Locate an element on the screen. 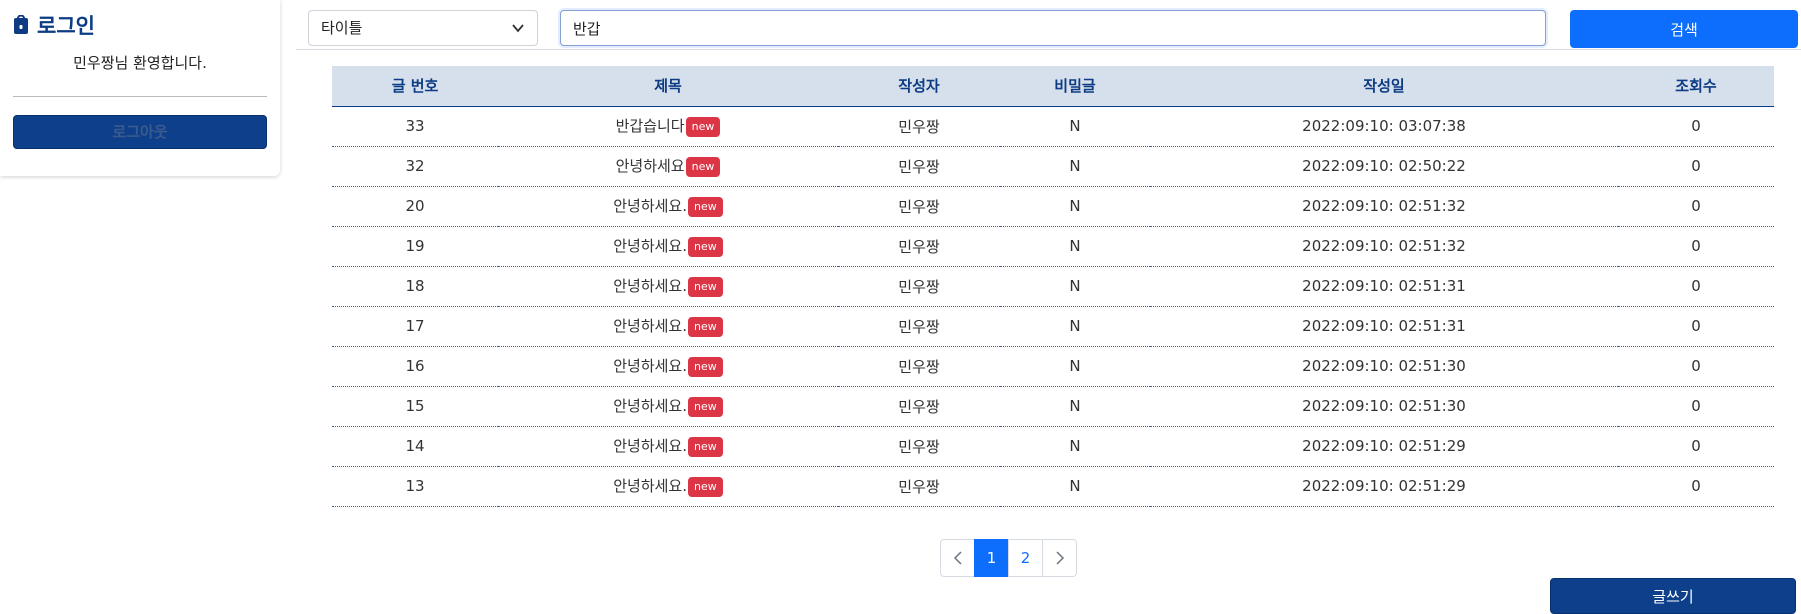 The height and width of the screenshot is (614, 1801). login-card: 로그인 민우짱님 환영합니다. 로그아웃 is located at coordinates (140, 88).